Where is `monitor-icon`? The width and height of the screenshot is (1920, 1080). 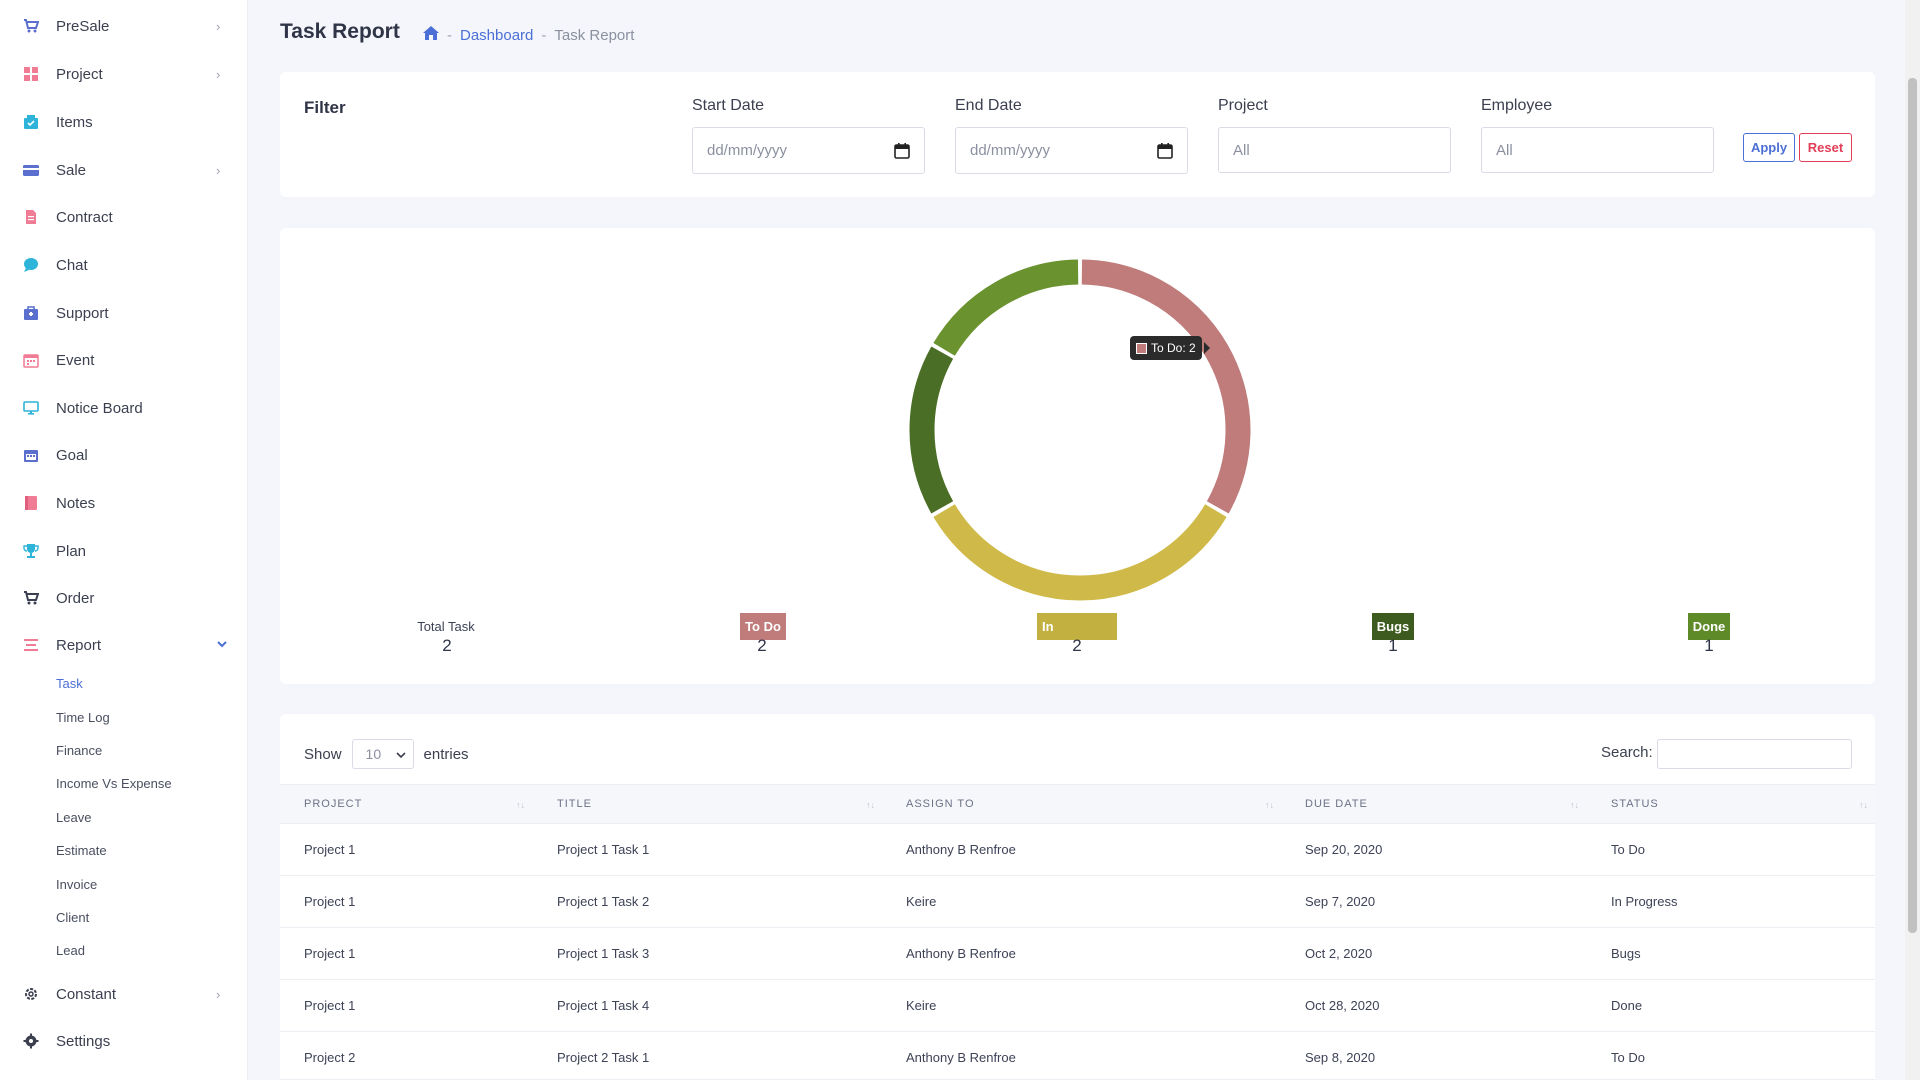 monitor-icon is located at coordinates (31, 408).